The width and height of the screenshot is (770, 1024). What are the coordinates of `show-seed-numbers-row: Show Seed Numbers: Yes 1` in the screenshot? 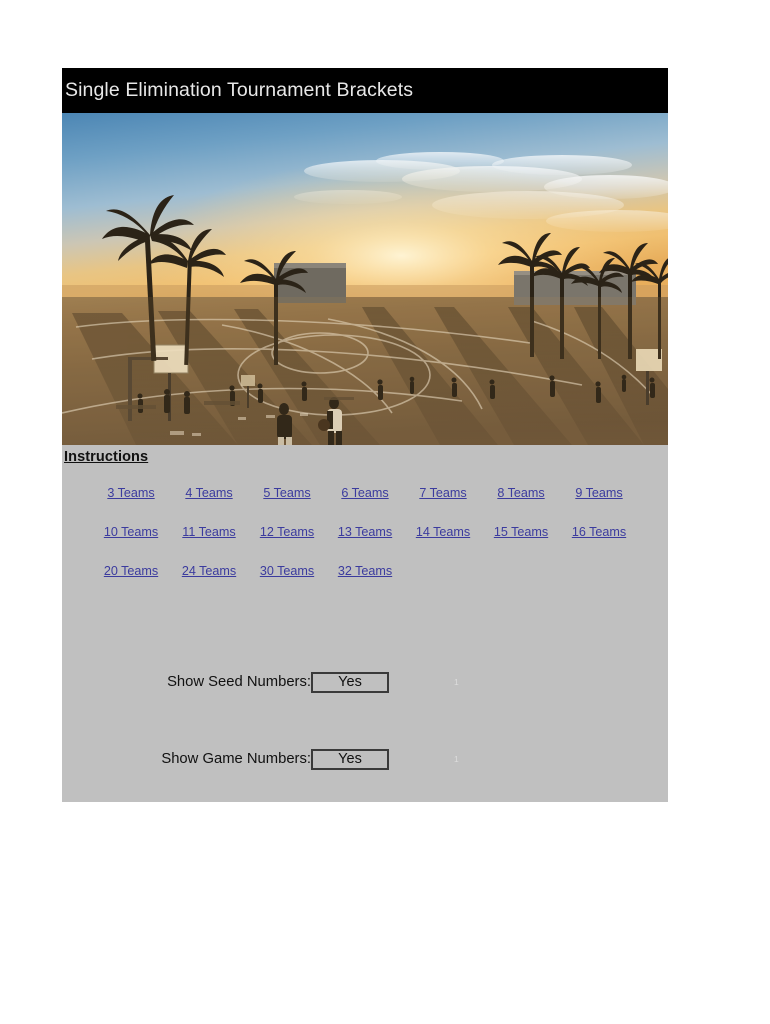 It's located at (365, 682).